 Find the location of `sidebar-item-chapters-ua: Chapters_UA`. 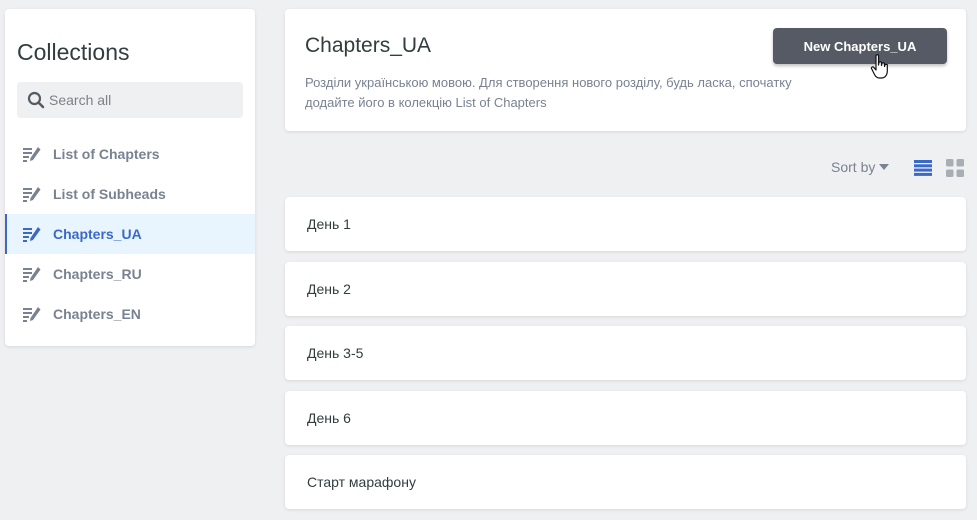

sidebar-item-chapters-ua: Chapters_UA is located at coordinates (130, 234).